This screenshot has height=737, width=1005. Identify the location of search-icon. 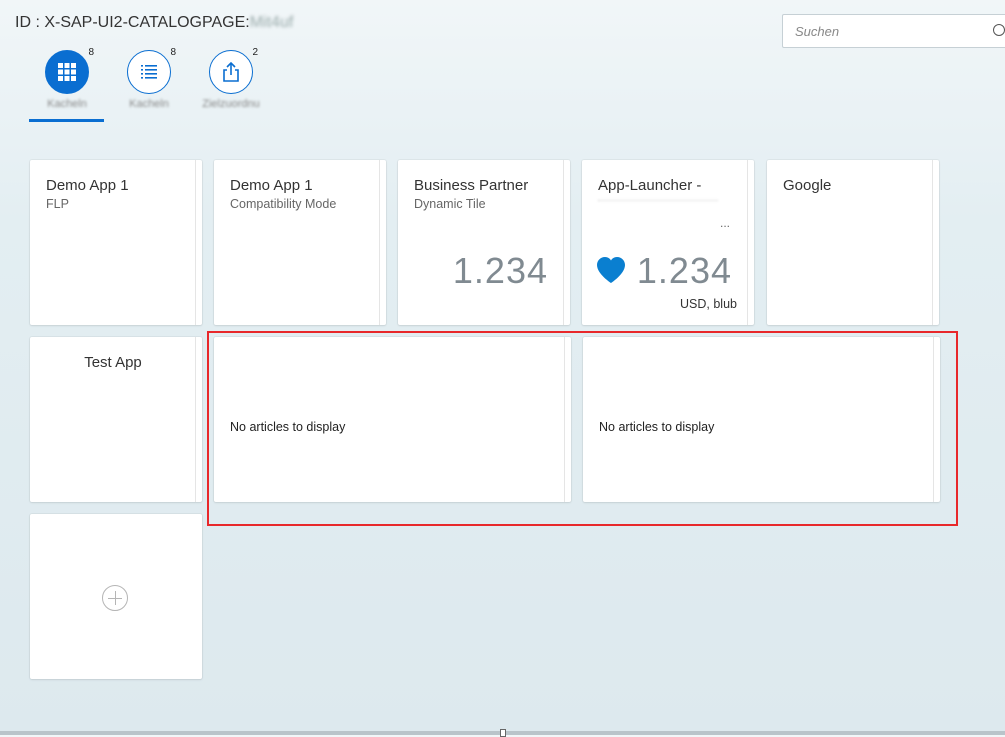
(999, 30).